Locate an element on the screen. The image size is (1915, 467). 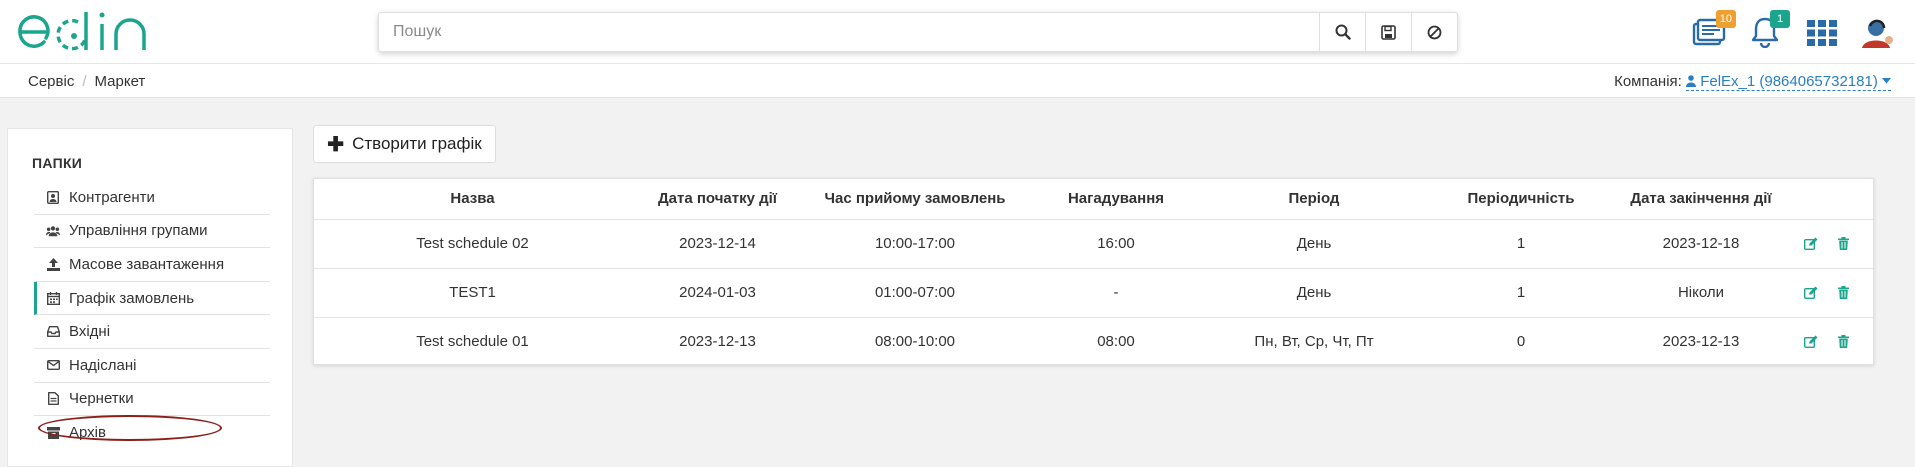
column-header-period: Період is located at coordinates (1314, 199).